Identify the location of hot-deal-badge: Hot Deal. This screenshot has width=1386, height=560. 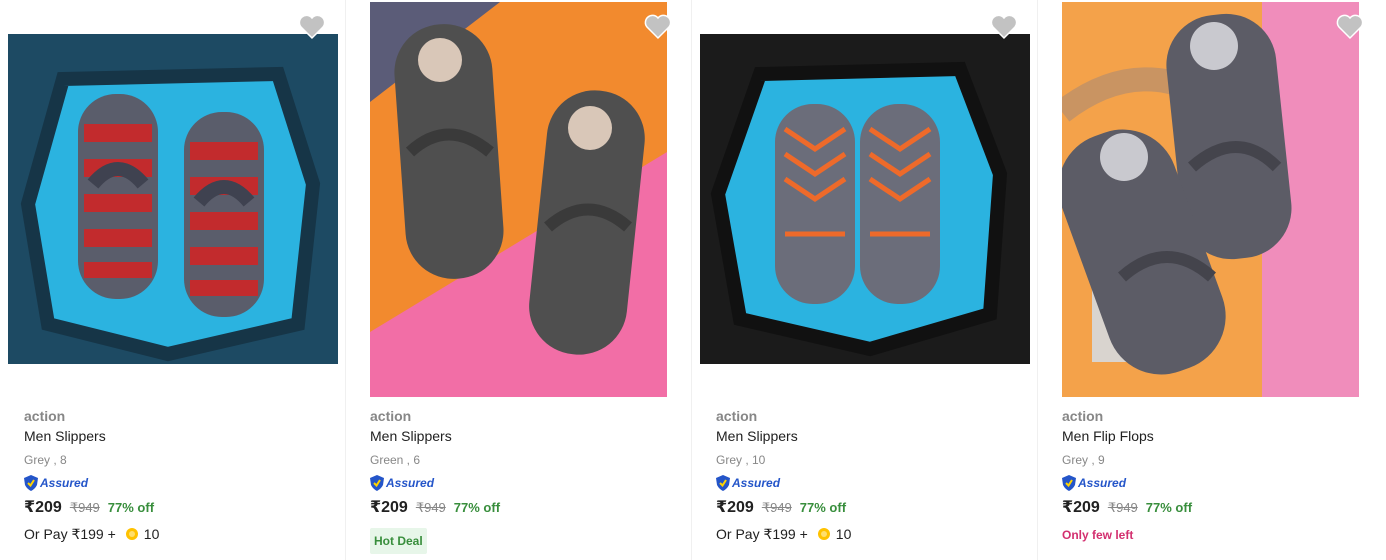
(398, 541).